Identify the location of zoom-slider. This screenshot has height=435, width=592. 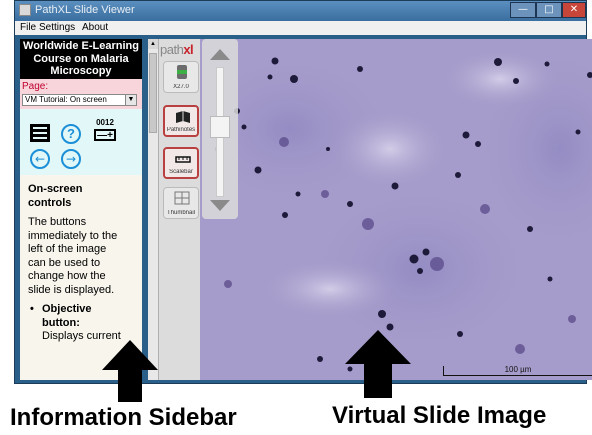
(220, 129).